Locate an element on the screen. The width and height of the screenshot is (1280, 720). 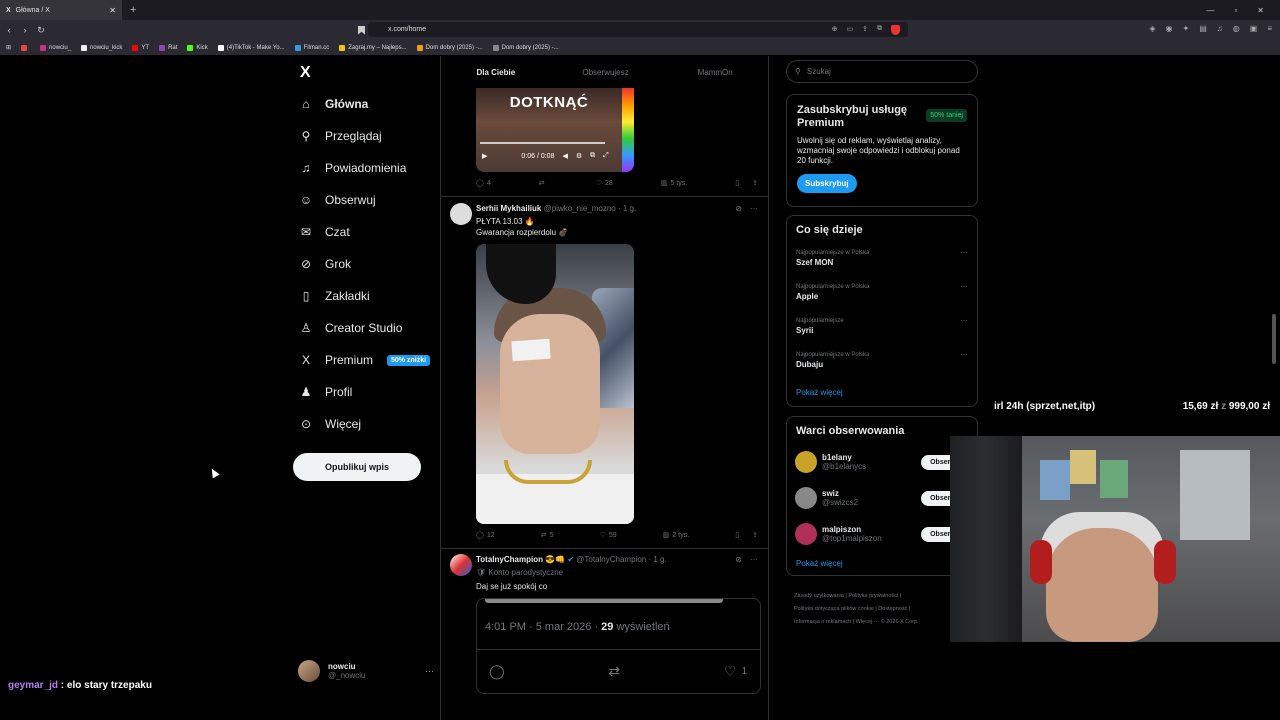
trend-item: Najpopularniejsze w Polska Apple ··· is located at coordinates (882, 291).